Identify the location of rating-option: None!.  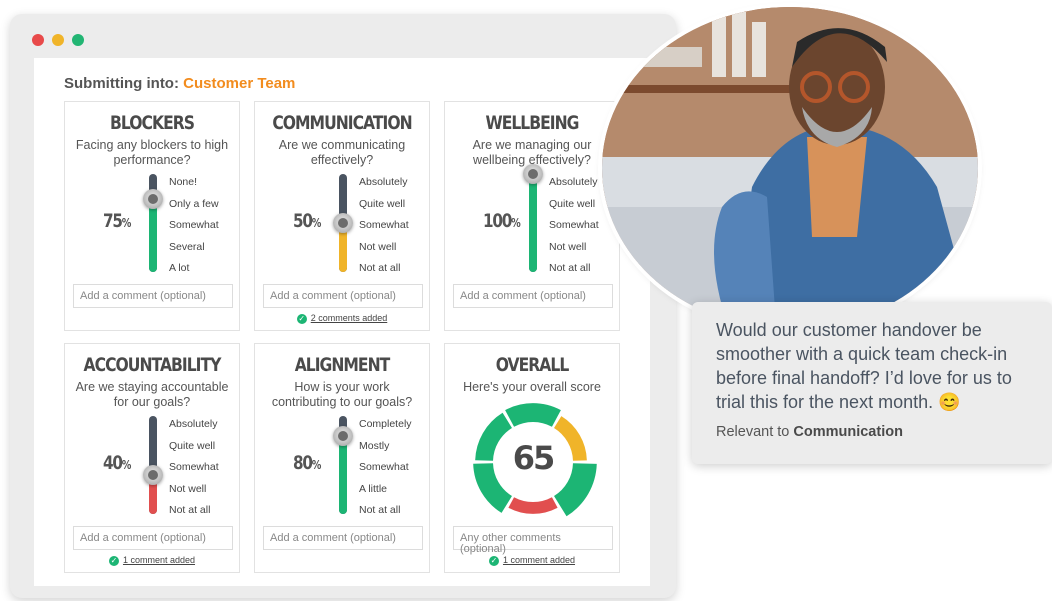
(194, 186).